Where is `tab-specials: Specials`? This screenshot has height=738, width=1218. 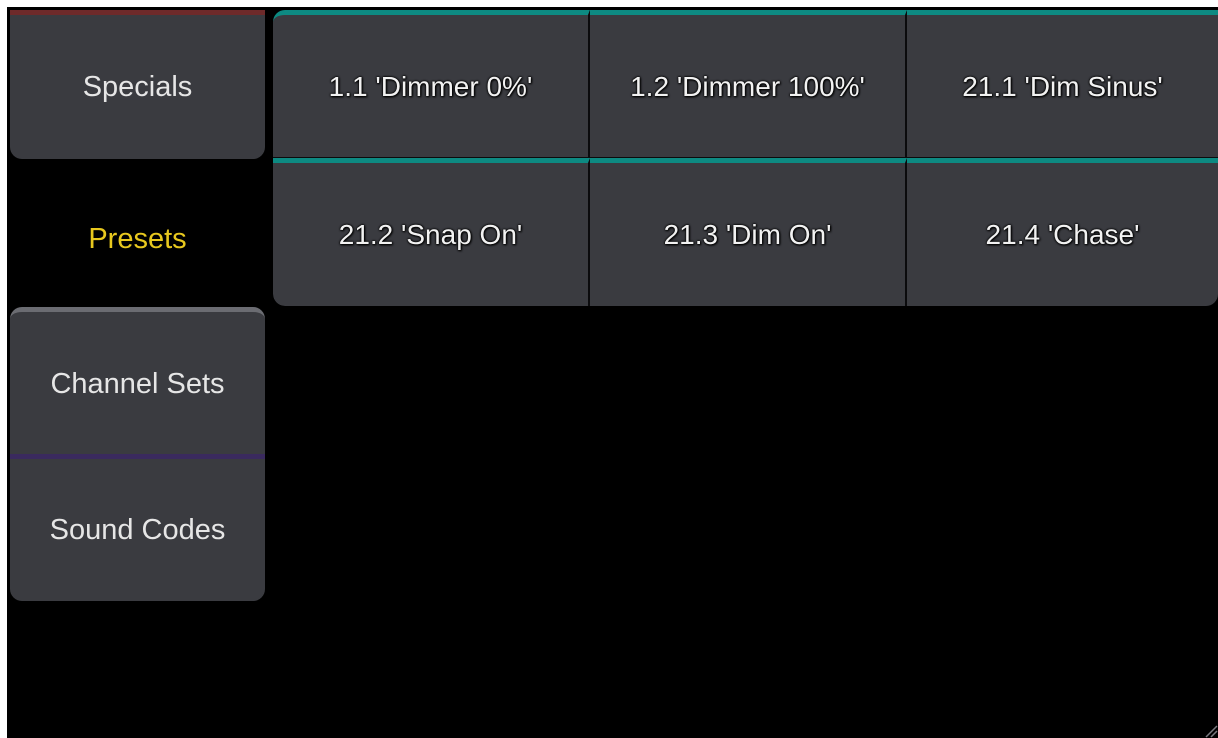 tab-specials: Specials is located at coordinates (137, 84).